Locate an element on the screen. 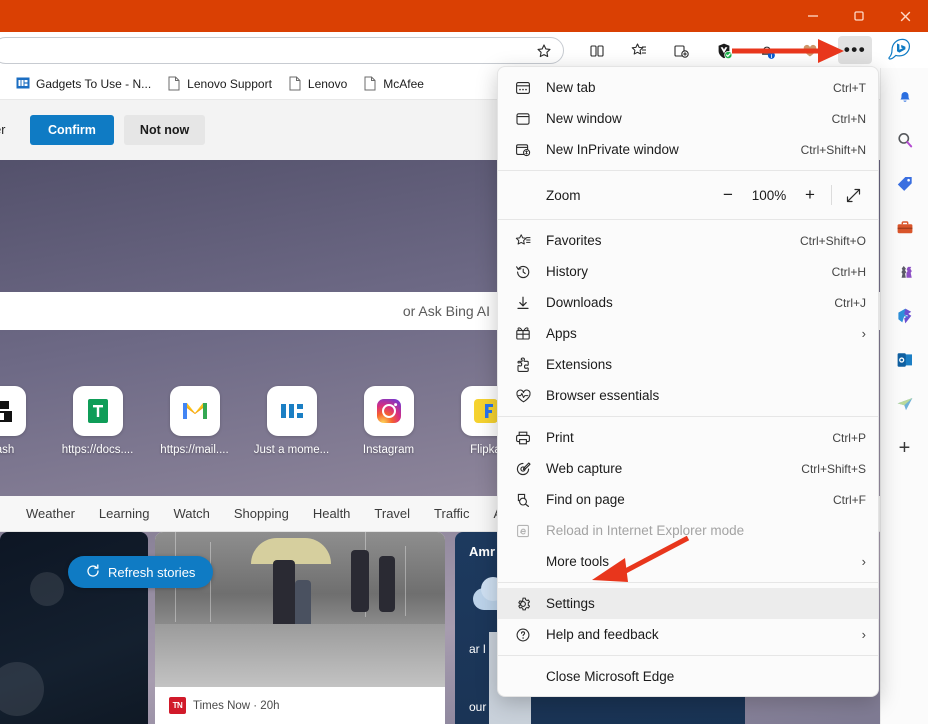  bookmark-item: Lenovo Support is located at coordinates (219, 83).